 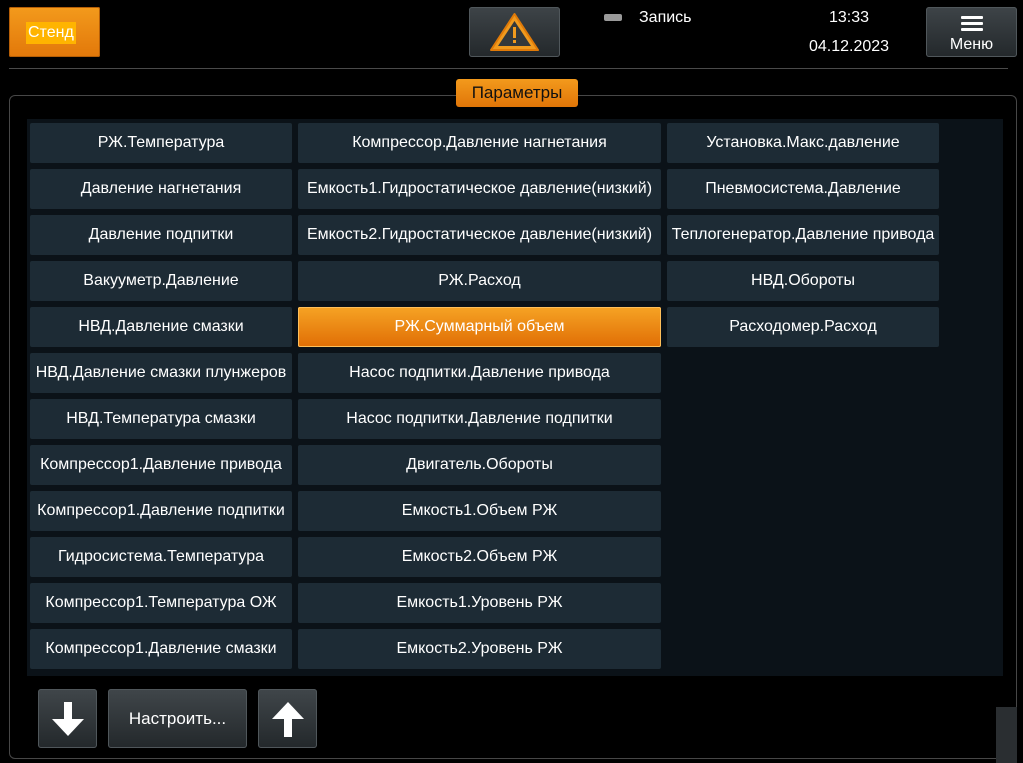 I want to click on parameter-item: РЖ.Расход, so click(x=479, y=281).